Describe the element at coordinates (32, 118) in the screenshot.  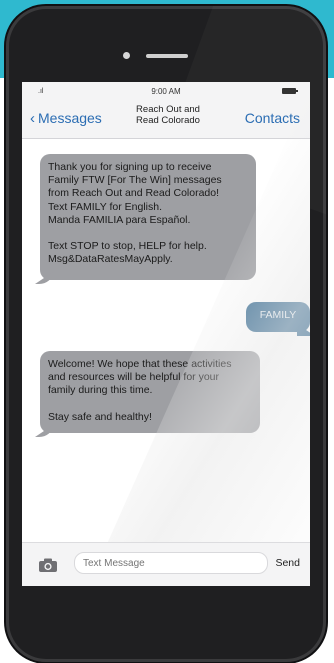
I see `chevron-left-icon: ‹` at that location.